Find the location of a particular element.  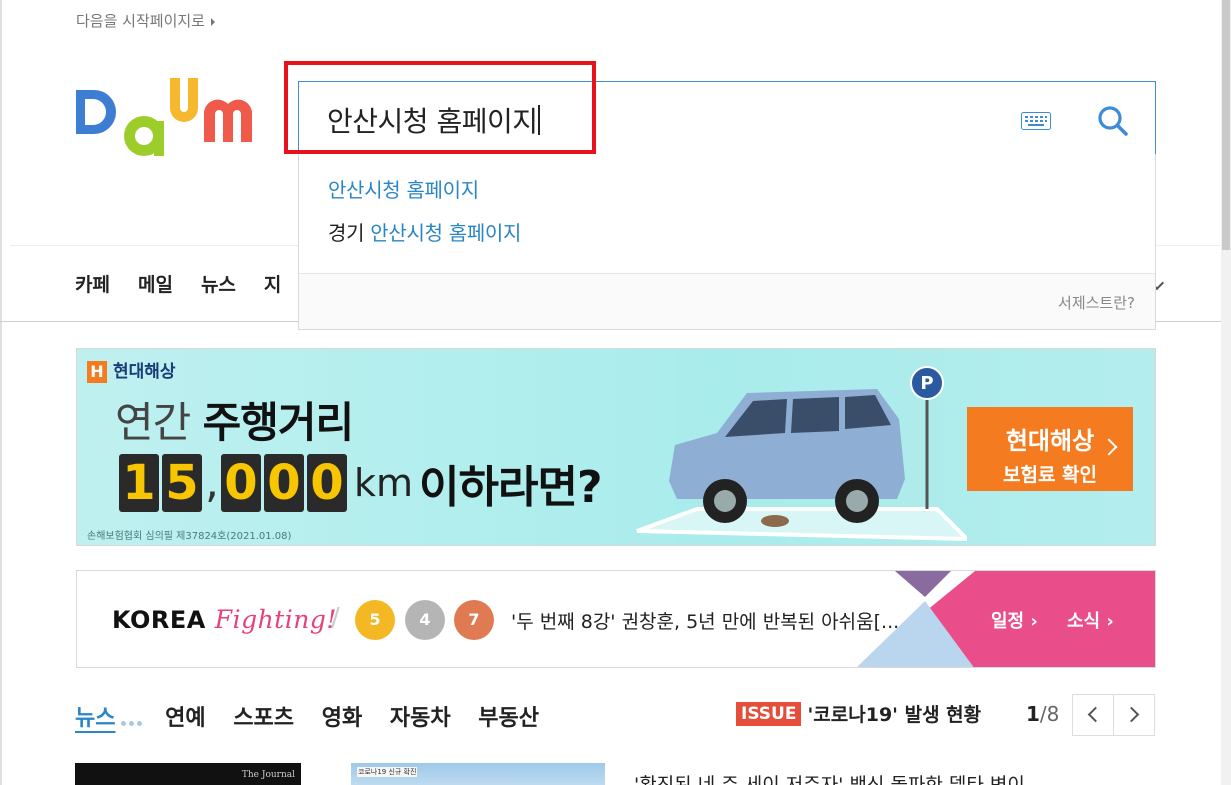

chevron-left-icon is located at coordinates (1095, 714).